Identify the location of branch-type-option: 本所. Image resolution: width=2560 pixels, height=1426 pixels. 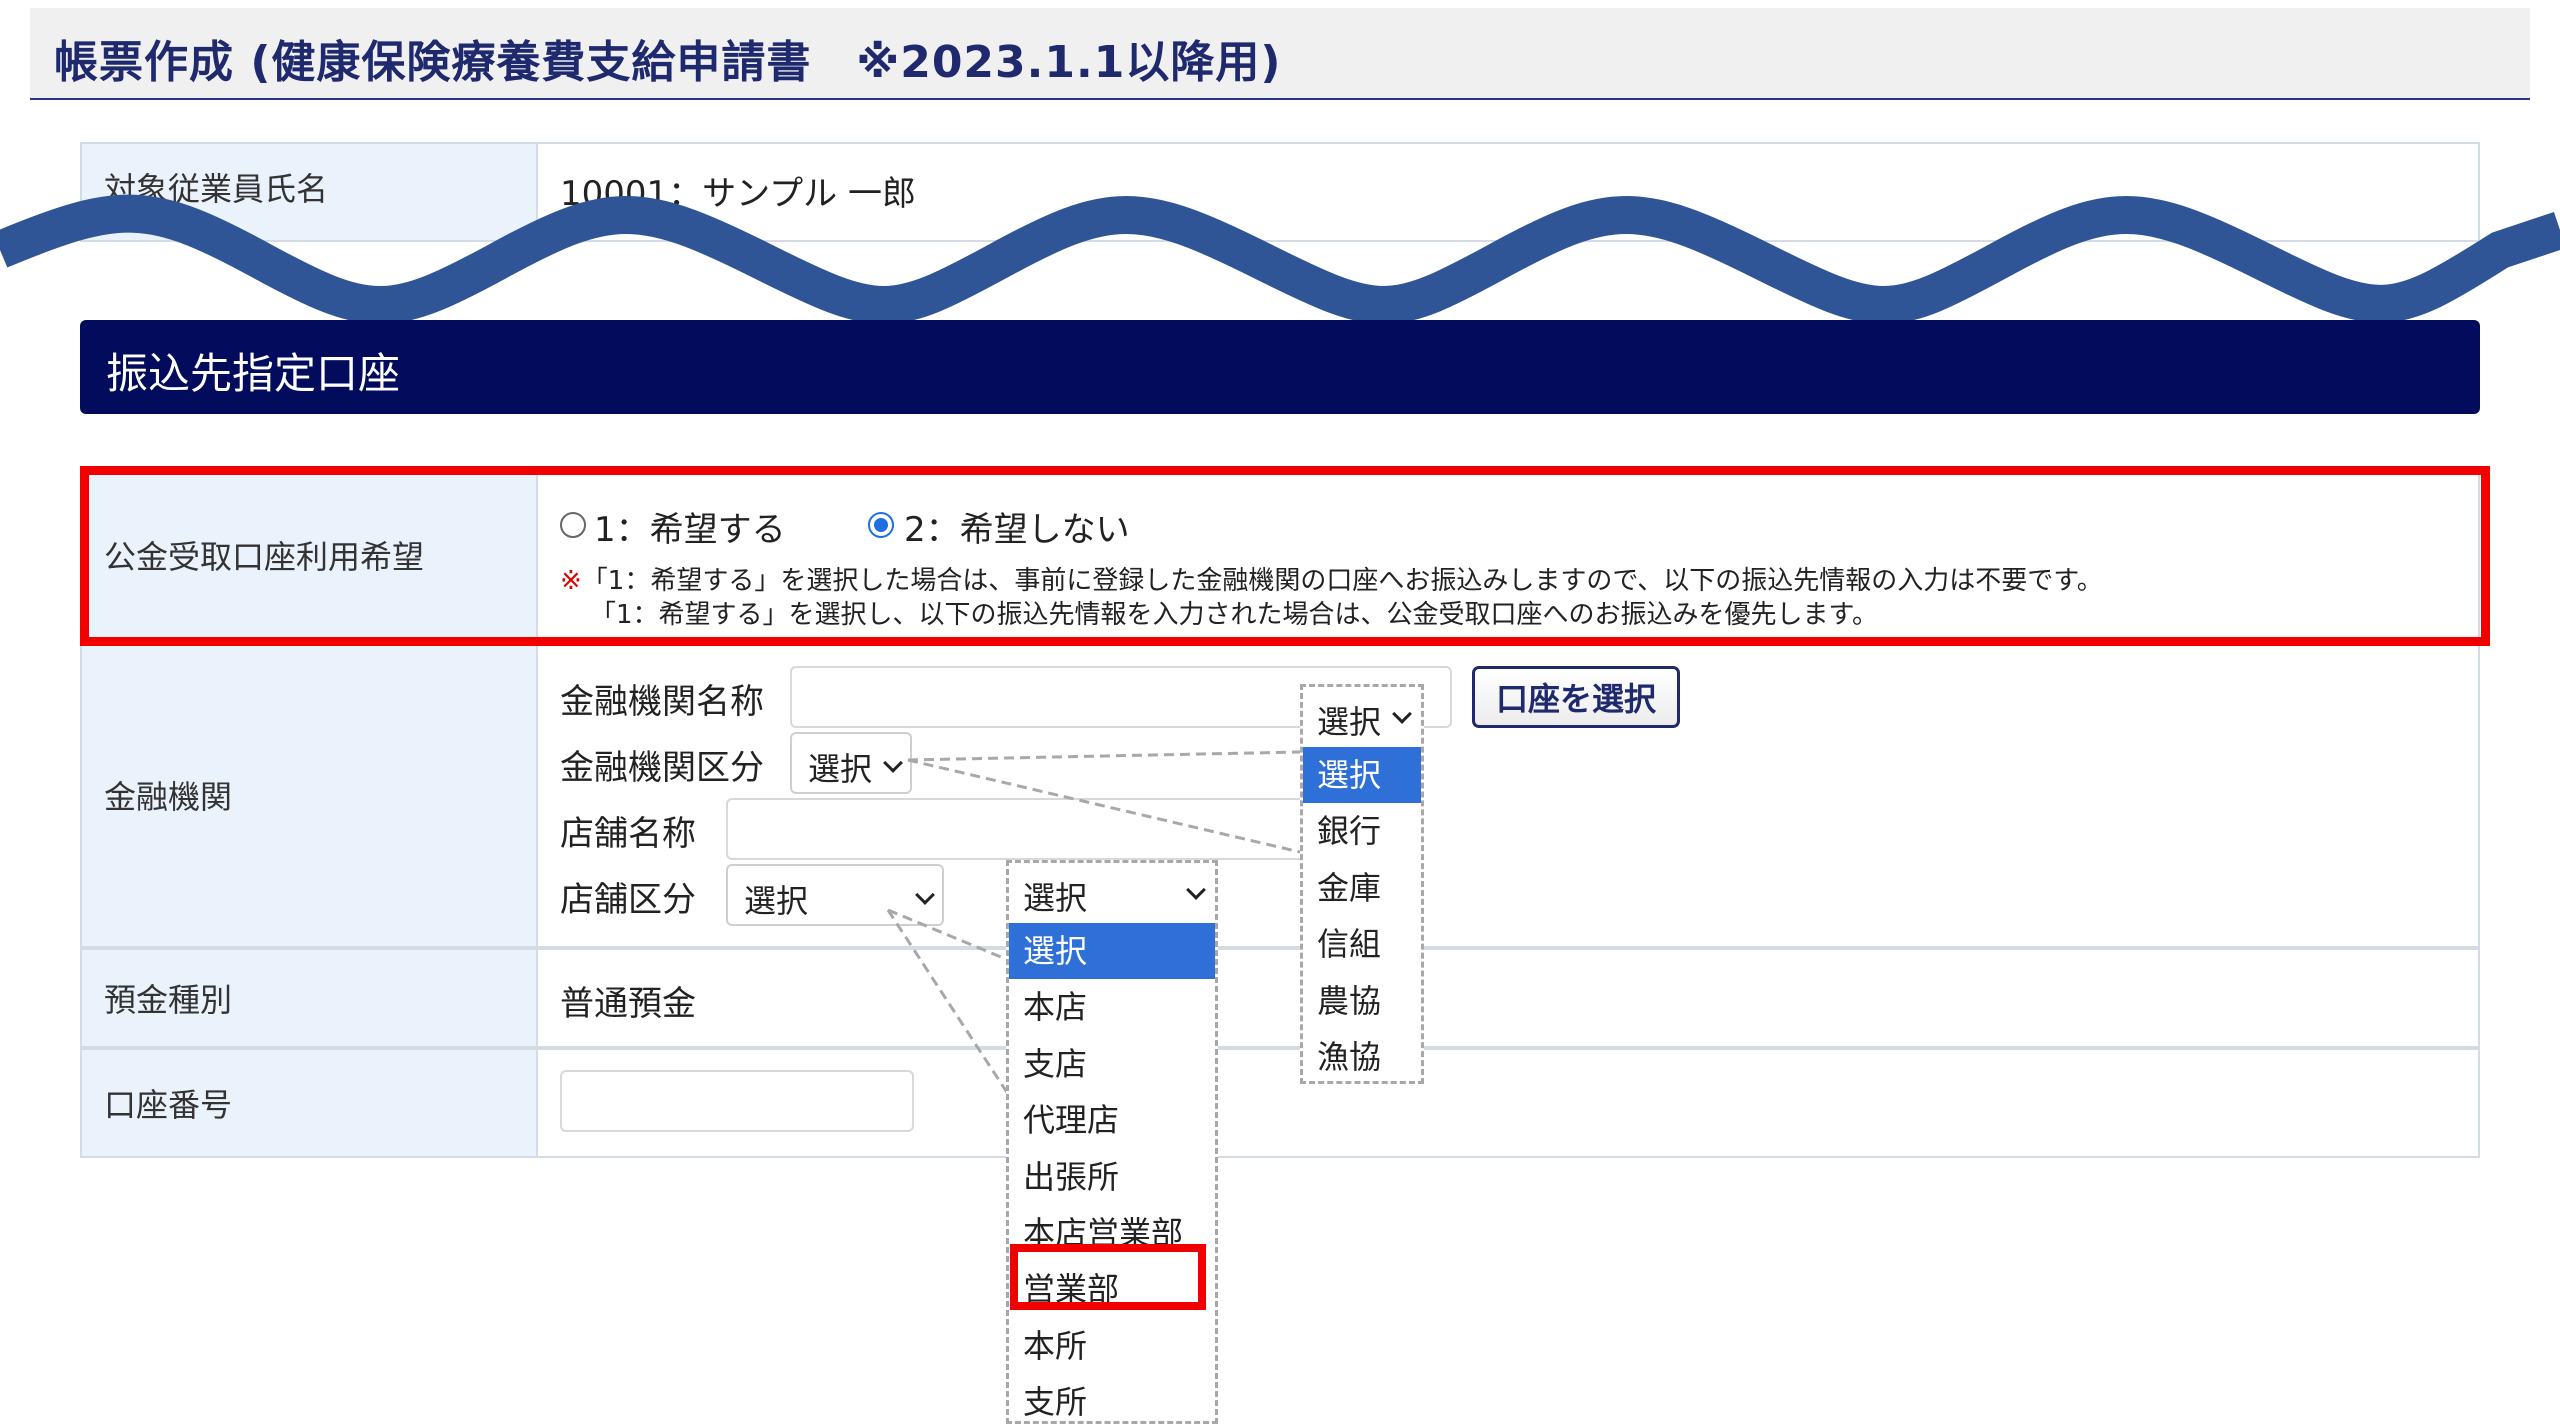
(1112, 1346).